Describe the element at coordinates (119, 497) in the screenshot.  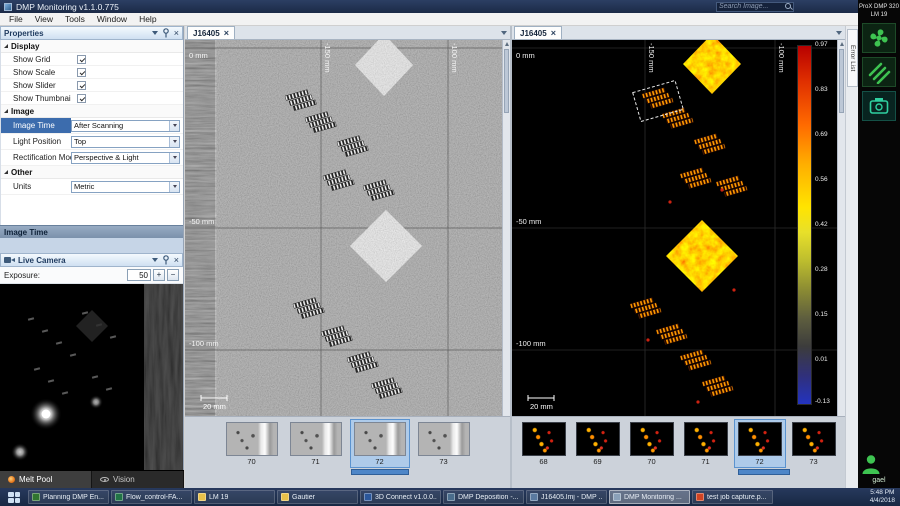
I see `spreadsheet-icon` at that location.